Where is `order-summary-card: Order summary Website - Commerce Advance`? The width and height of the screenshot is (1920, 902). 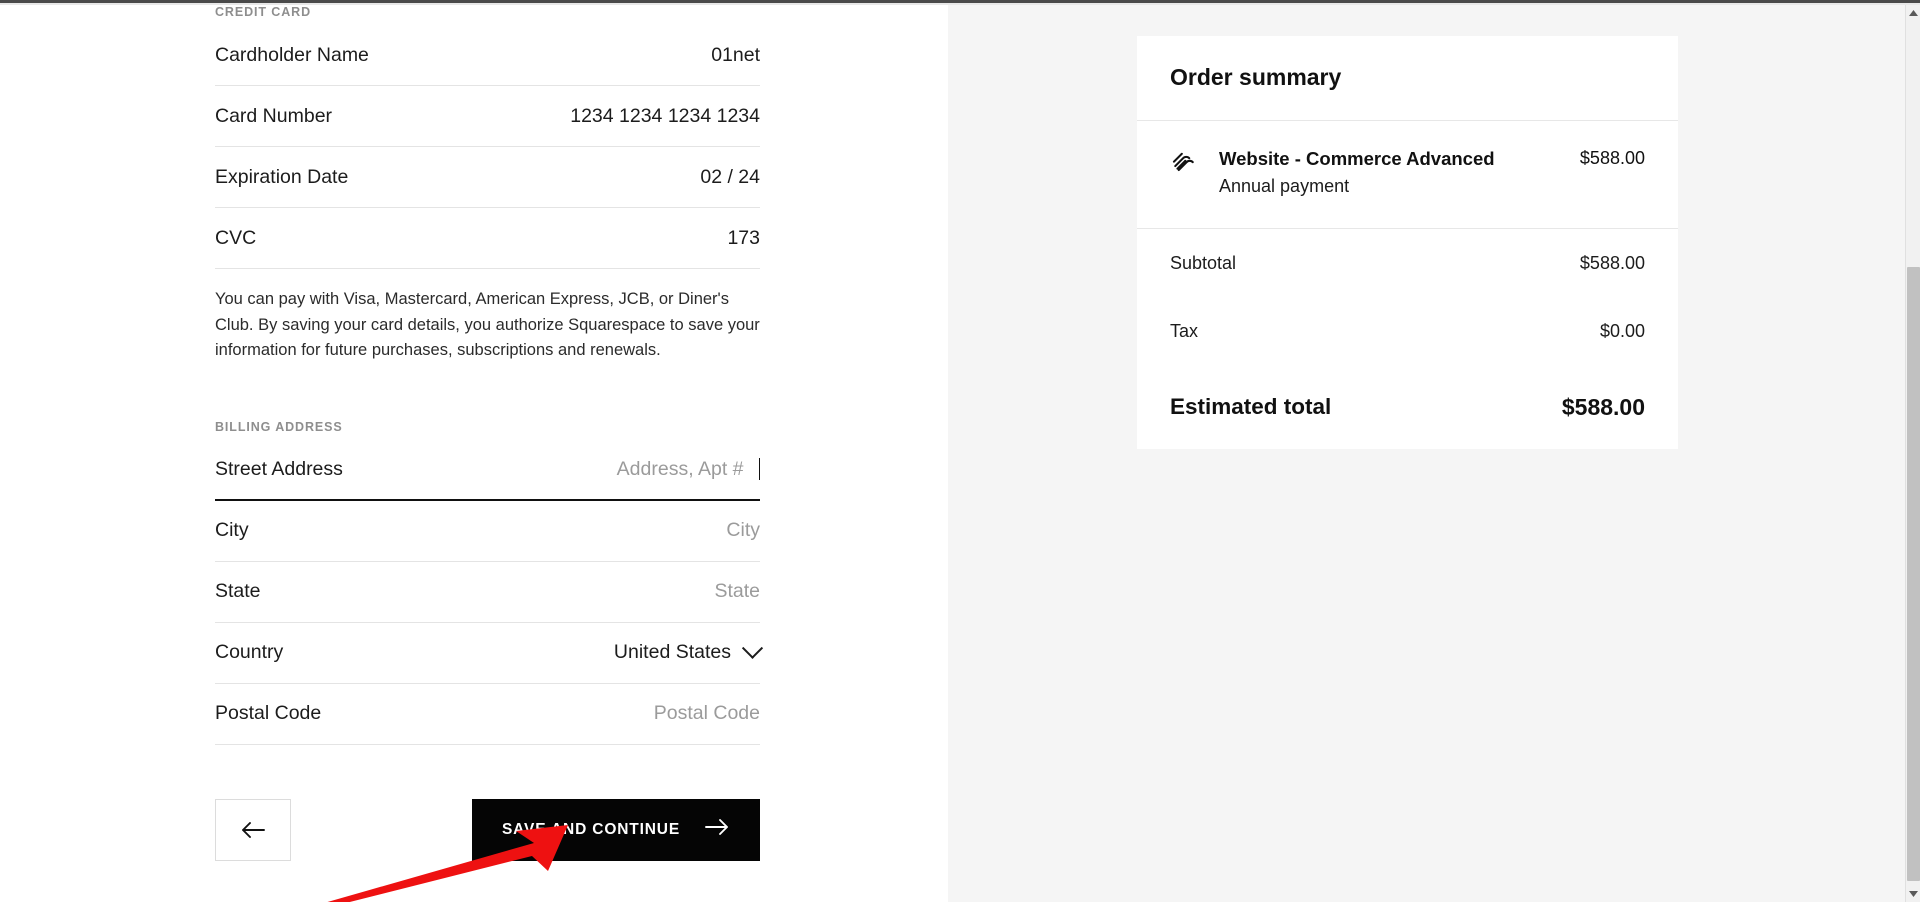 order-summary-card: Order summary Website - Commerce Advance is located at coordinates (1407, 243).